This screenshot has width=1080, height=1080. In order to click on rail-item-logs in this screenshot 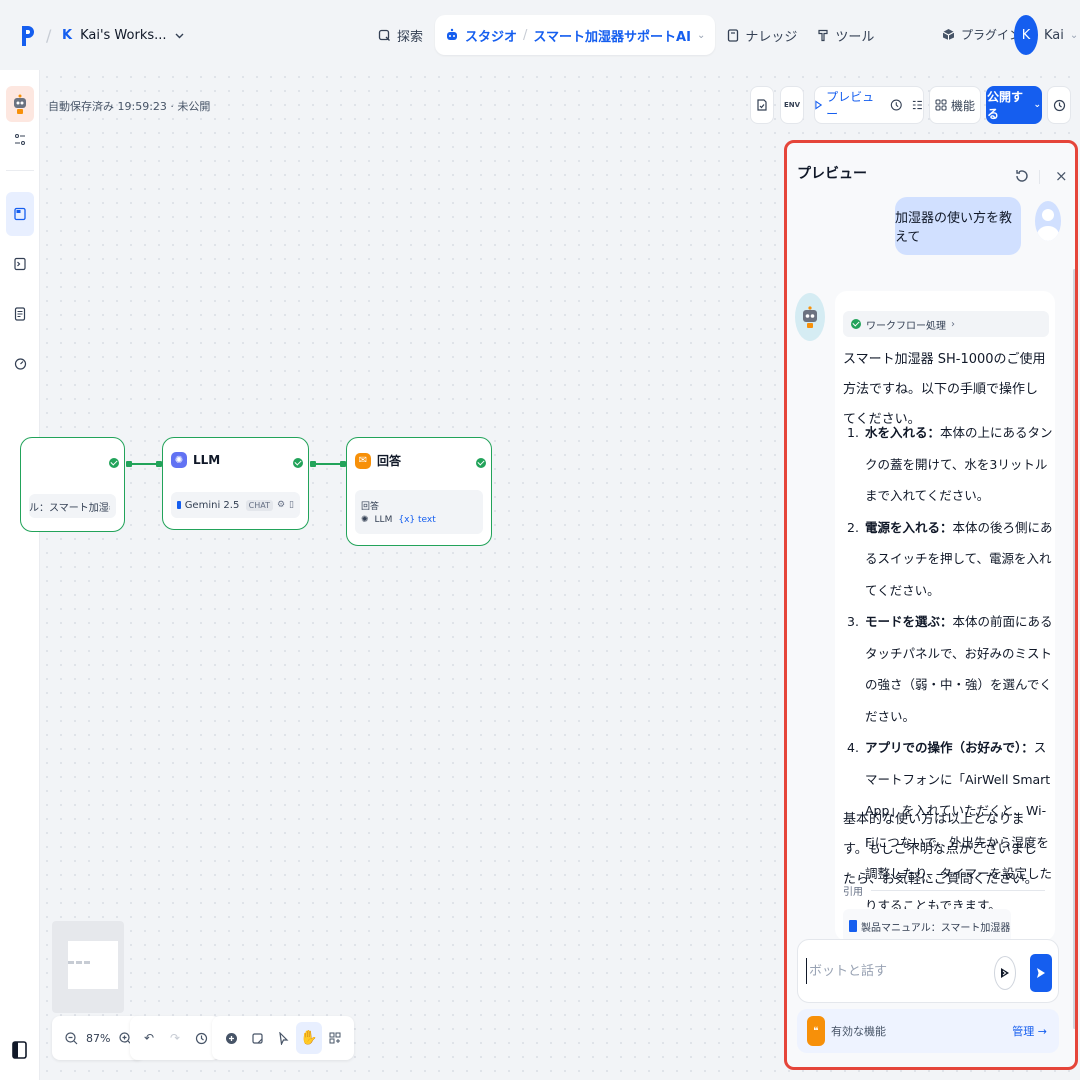, I will do `click(20, 314)`.